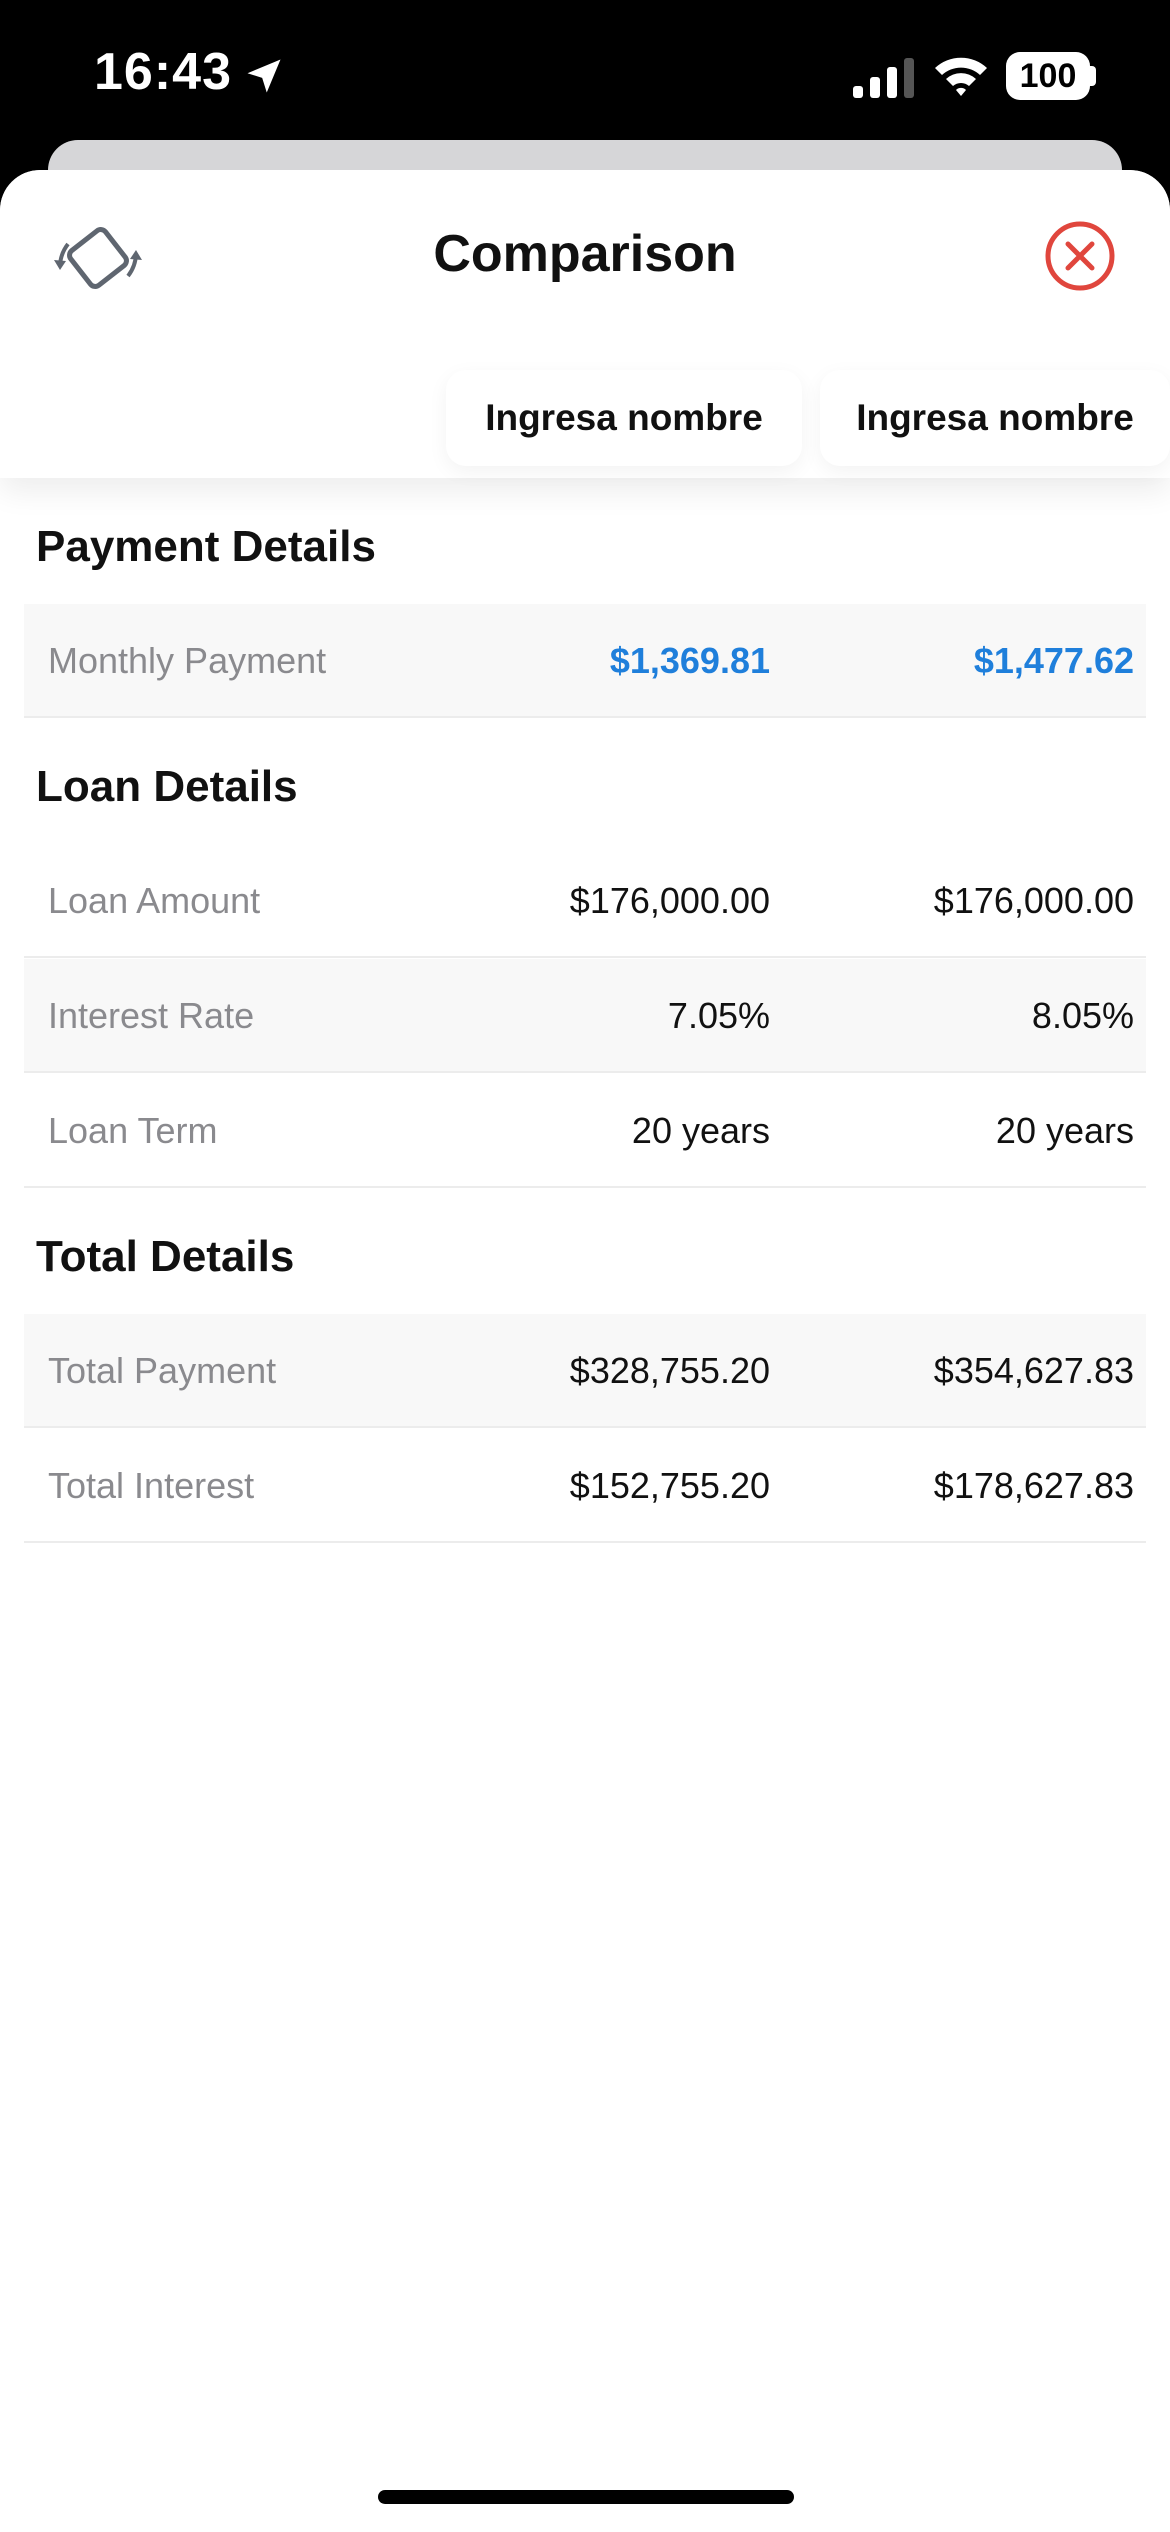 This screenshot has height=2532, width=1170. Describe the element at coordinates (264, 76) in the screenshot. I see `location-arrow-icon` at that location.